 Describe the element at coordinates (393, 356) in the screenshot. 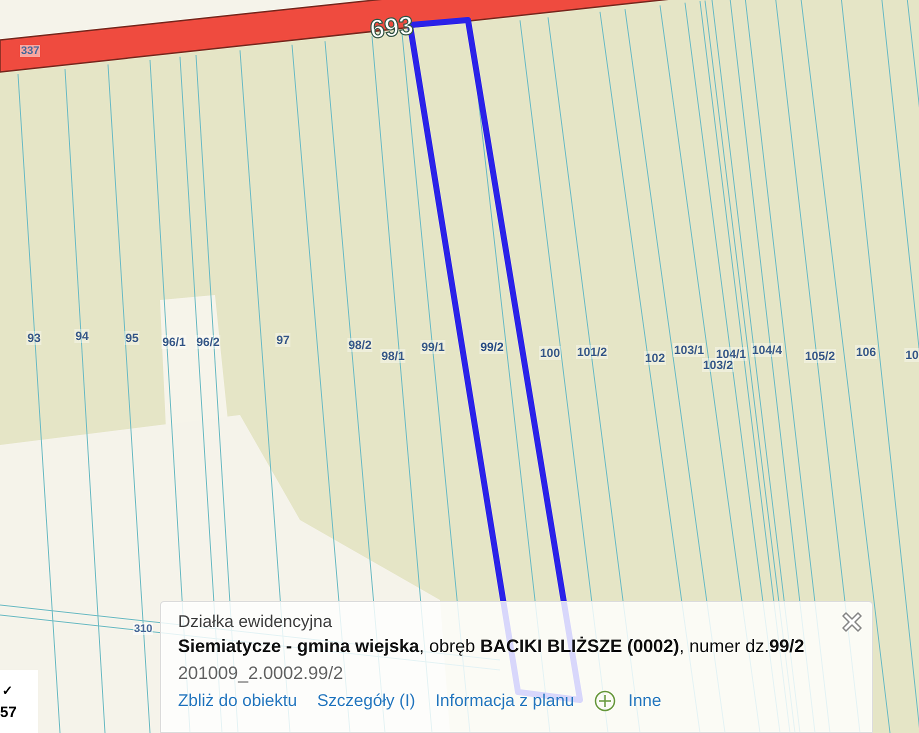

I see `parcel-number: 98/1` at that location.